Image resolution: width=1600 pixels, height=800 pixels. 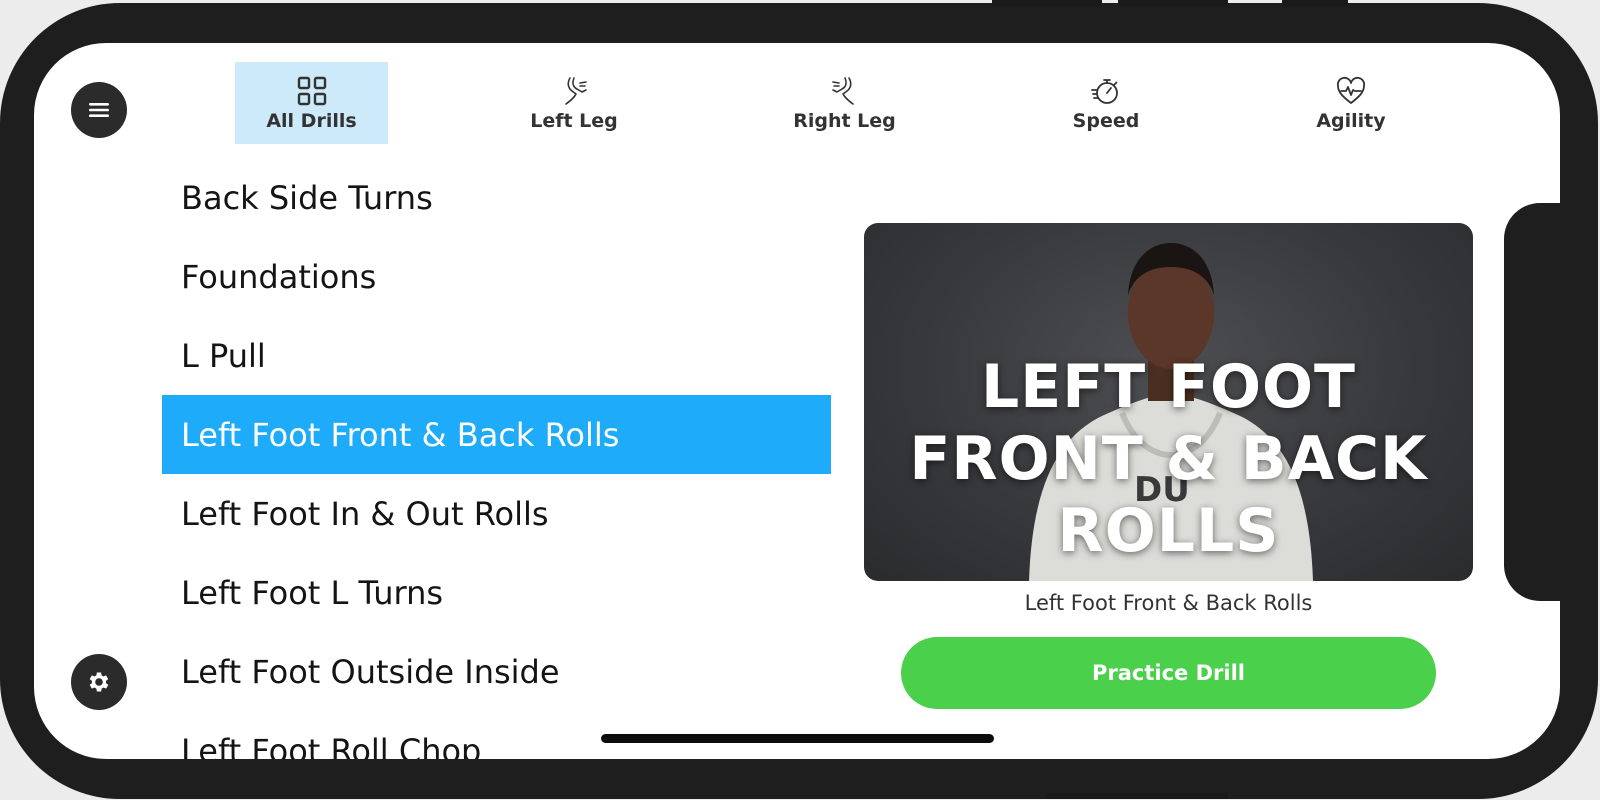 What do you see at coordinates (1106, 120) in the screenshot?
I see `tab-label: Speed` at bounding box center [1106, 120].